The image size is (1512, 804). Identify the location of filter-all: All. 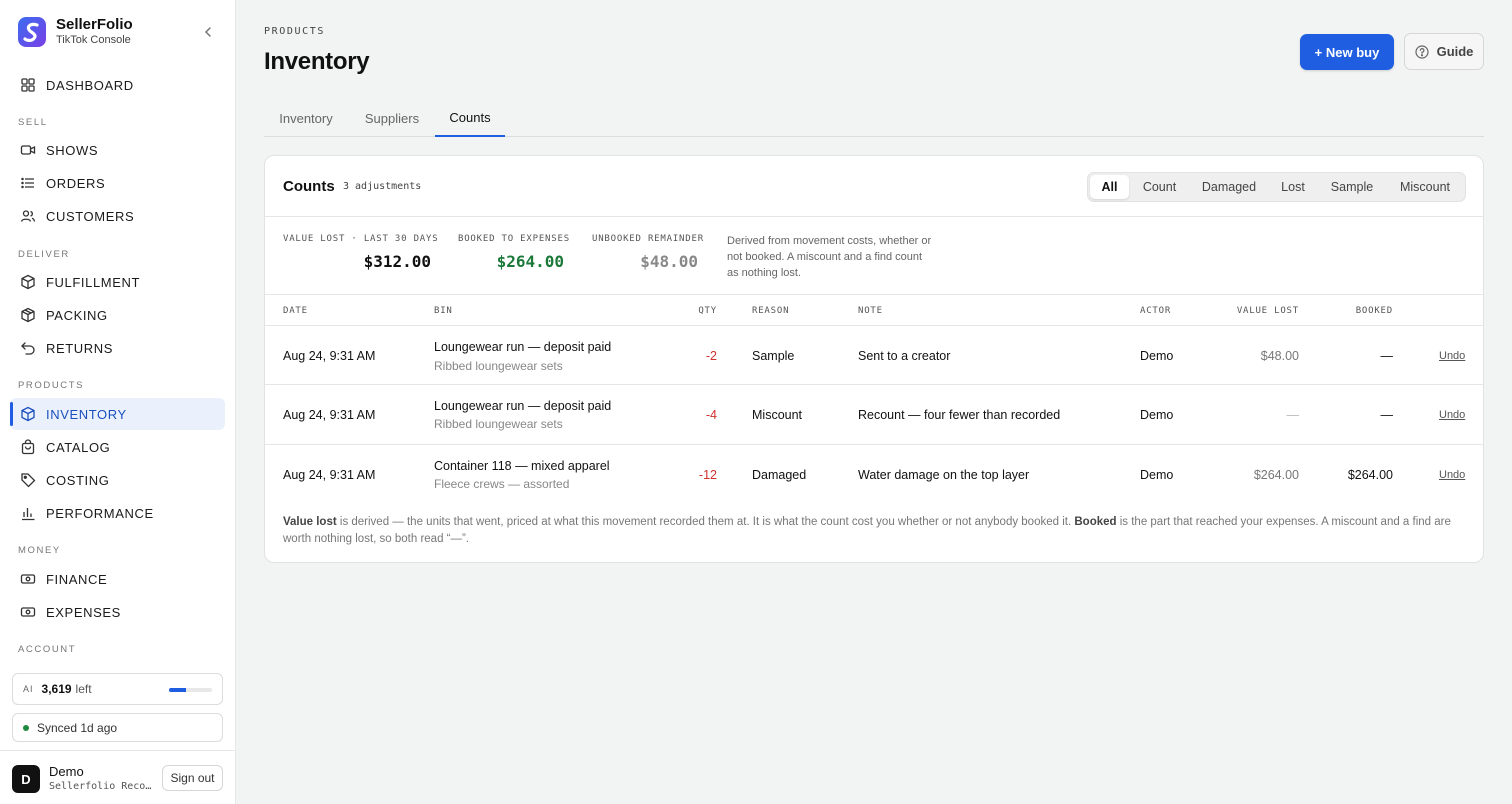
(1109, 187).